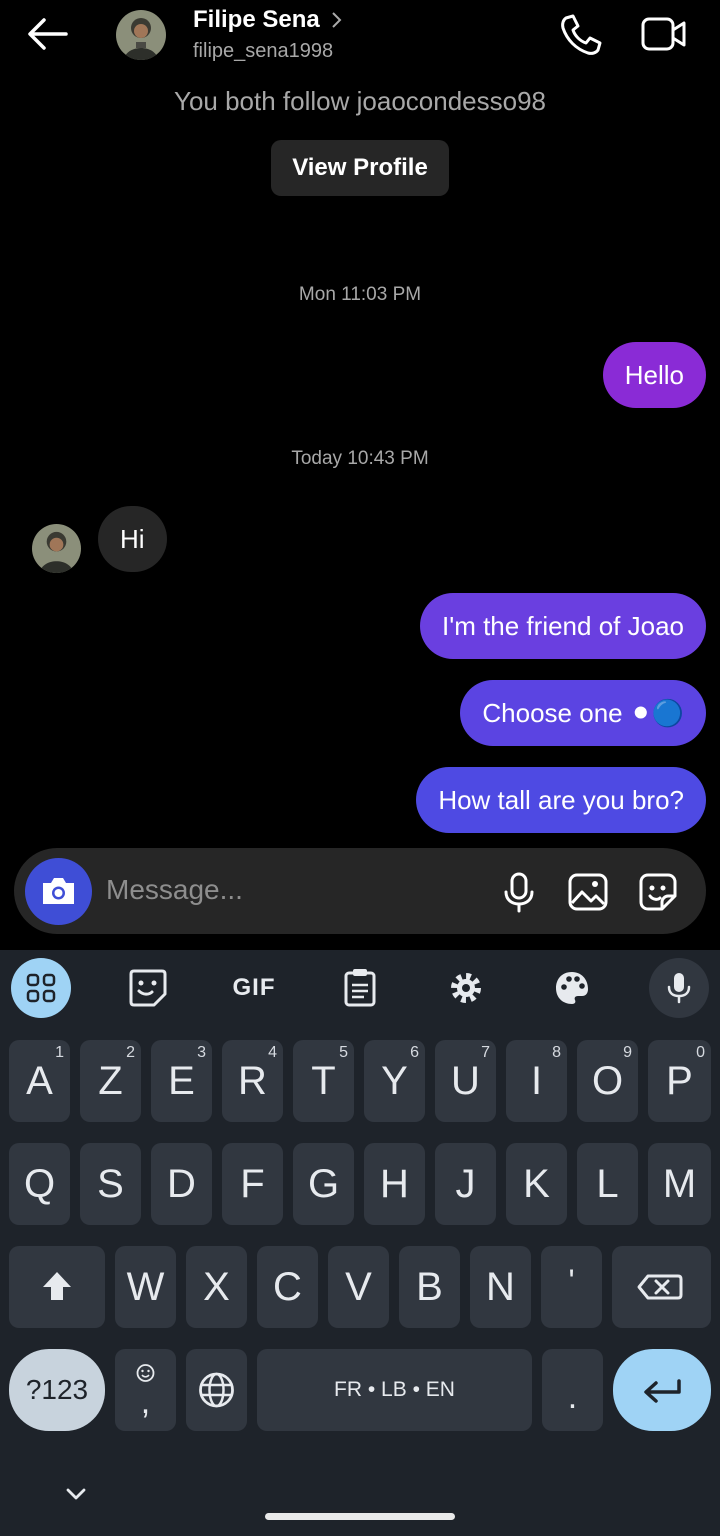 This screenshot has width=720, height=1536. Describe the element at coordinates (583, 713) in the screenshot. I see `message-bubble-sent: Choose one ⚫🔵` at that location.